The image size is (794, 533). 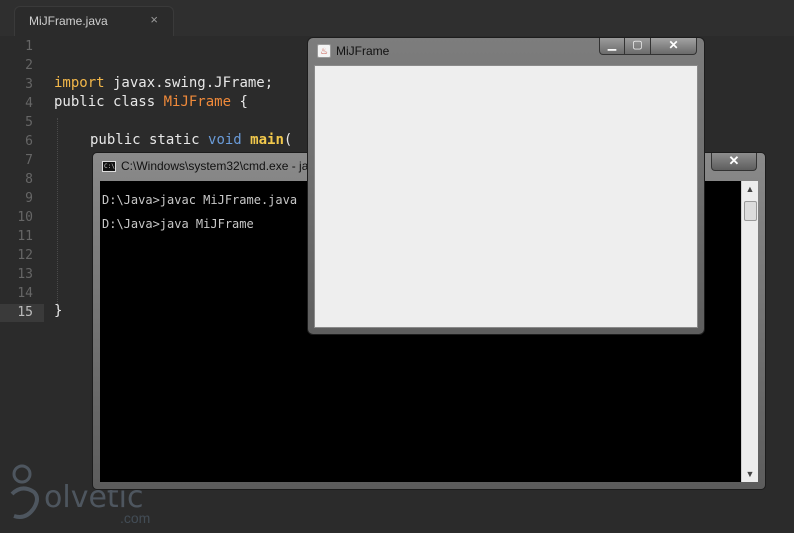 I want to click on line-number-gutter: 1 2 3 4 5 6 7 8 9 10 11 12 13 14 15, so click(x=22, y=284).